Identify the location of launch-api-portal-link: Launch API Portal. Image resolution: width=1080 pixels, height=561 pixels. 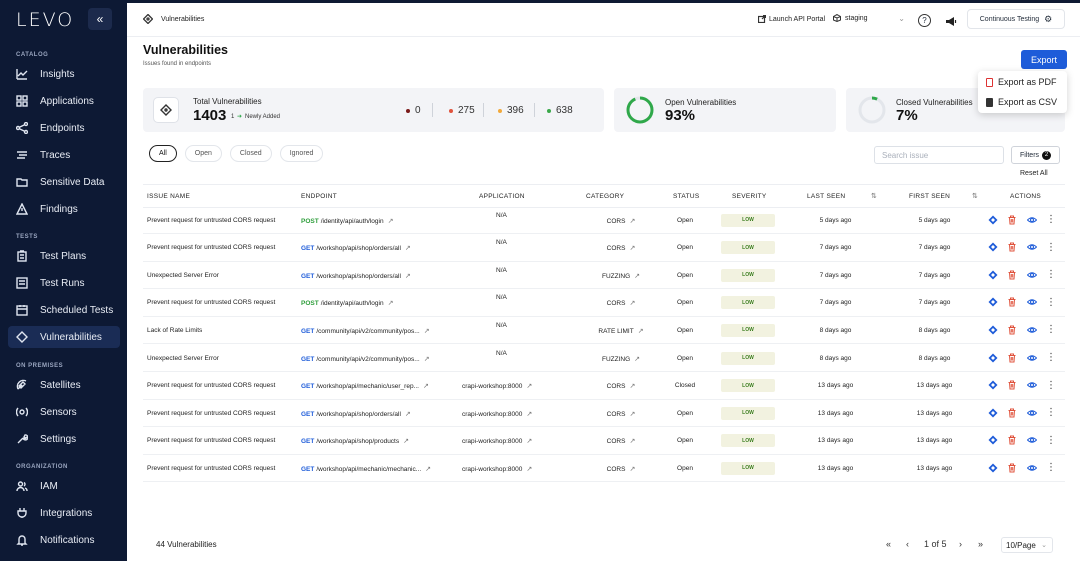
(791, 19).